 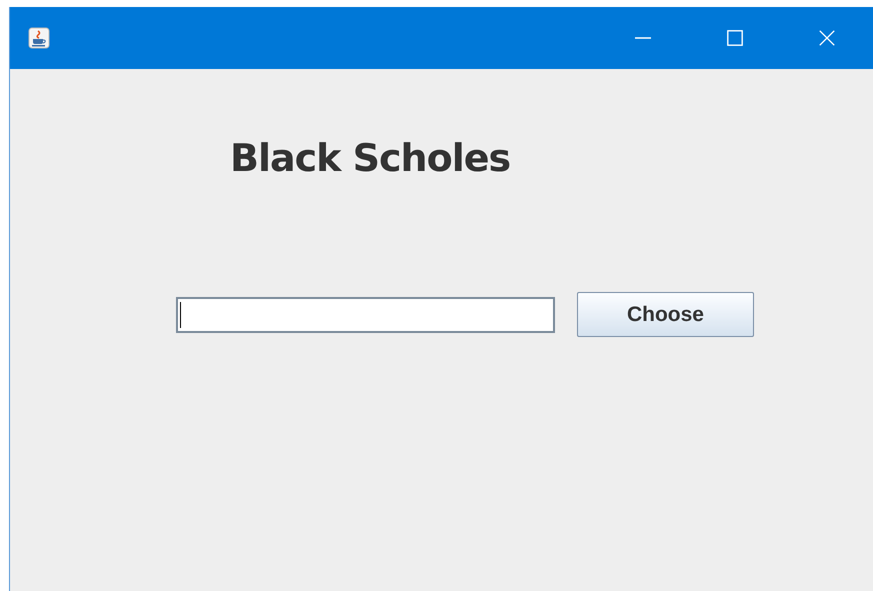 I want to click on coffee-cup-icon, so click(x=39, y=38).